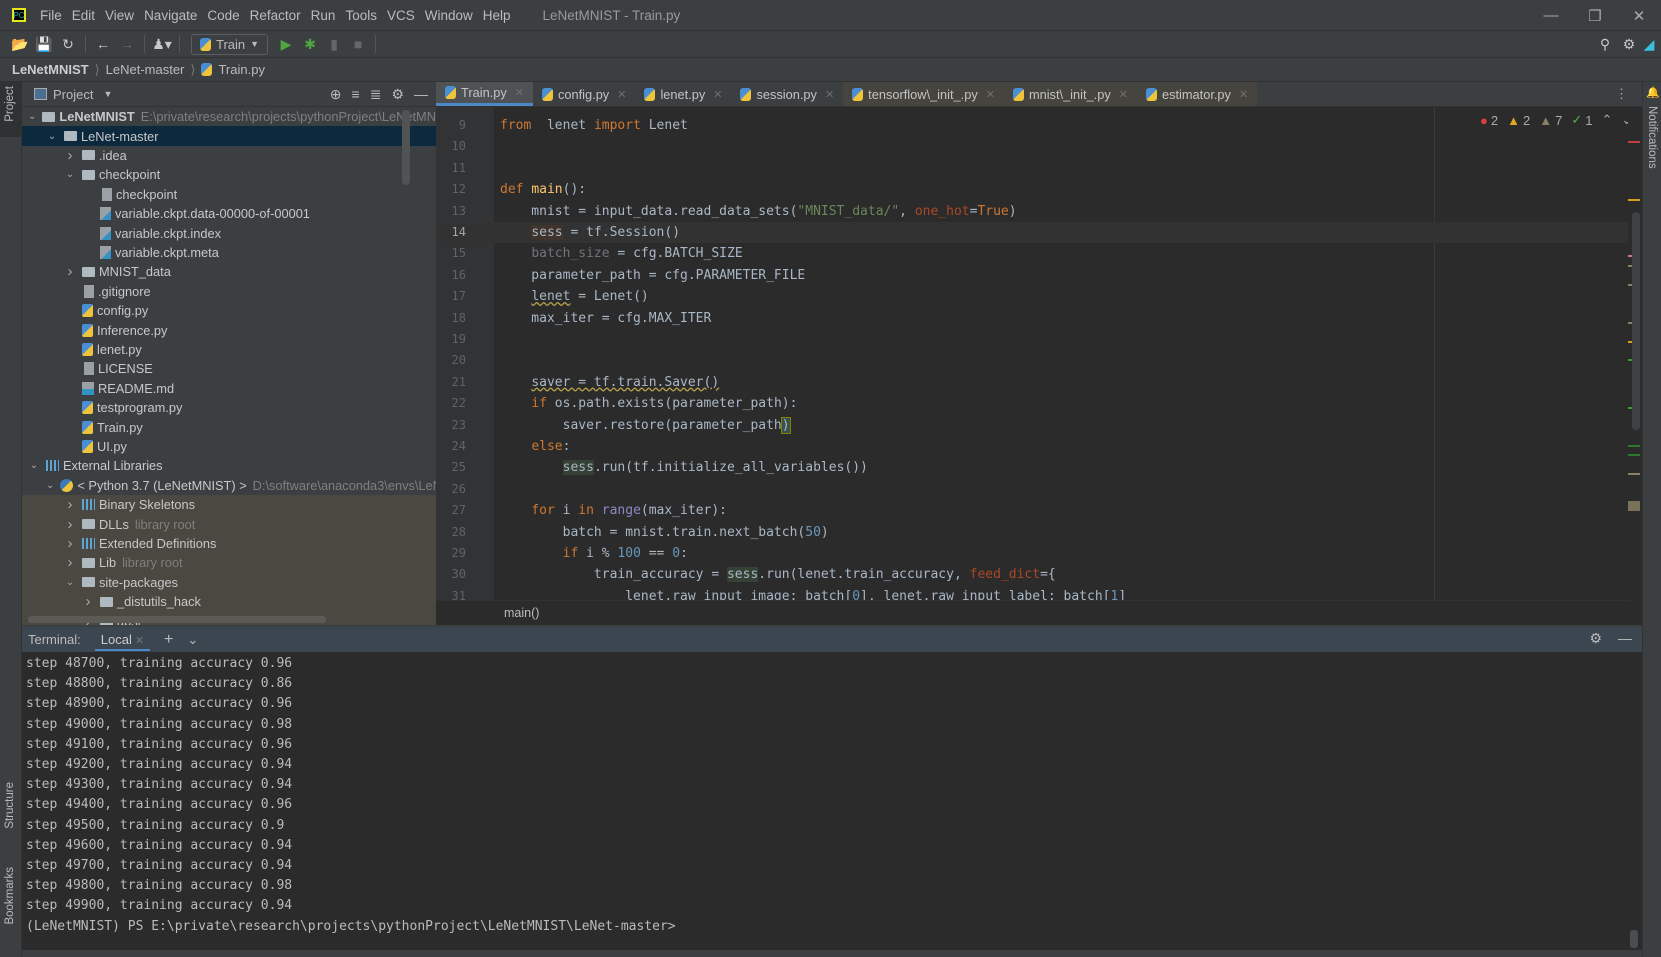 Image resolution: width=1661 pixels, height=957 pixels. What do you see at coordinates (230, 44) in the screenshot?
I see `run-configuration-select: Train ▼` at bounding box center [230, 44].